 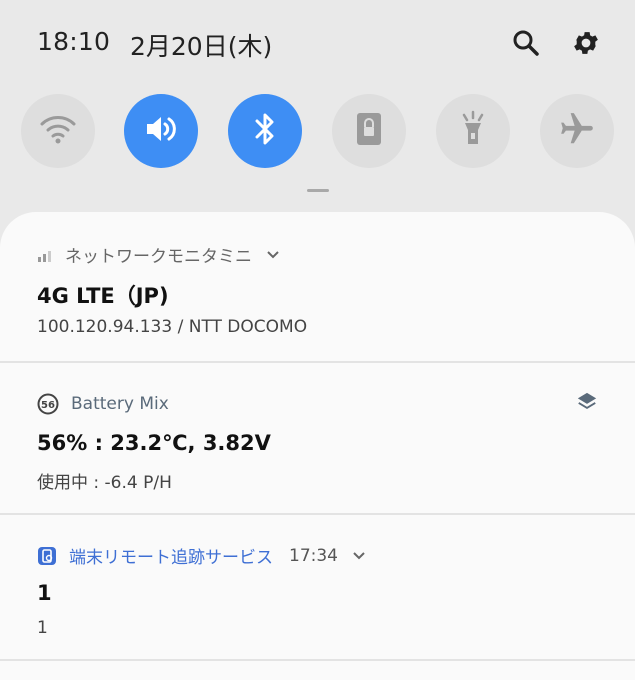 I want to click on panel-drag-handle, so click(x=318, y=190).